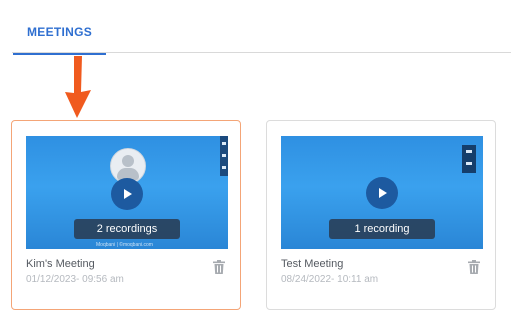  What do you see at coordinates (60, 32) in the screenshot?
I see `tab-meetings-label: MEETINGS` at bounding box center [60, 32].